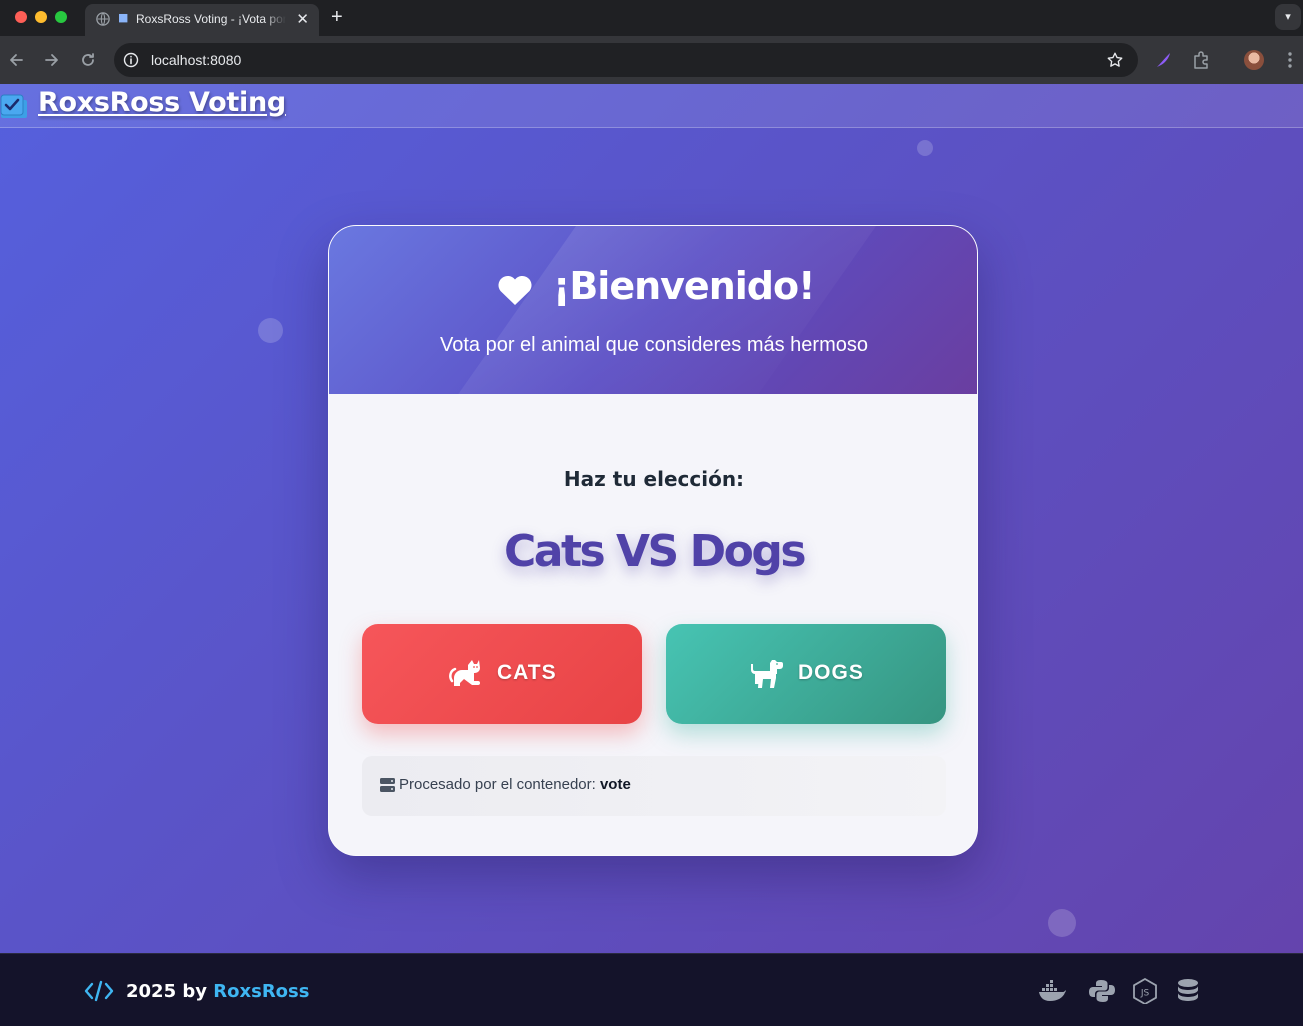 The width and height of the screenshot is (1303, 1026). What do you see at coordinates (103, 19) in the screenshot?
I see `globe-icon` at bounding box center [103, 19].